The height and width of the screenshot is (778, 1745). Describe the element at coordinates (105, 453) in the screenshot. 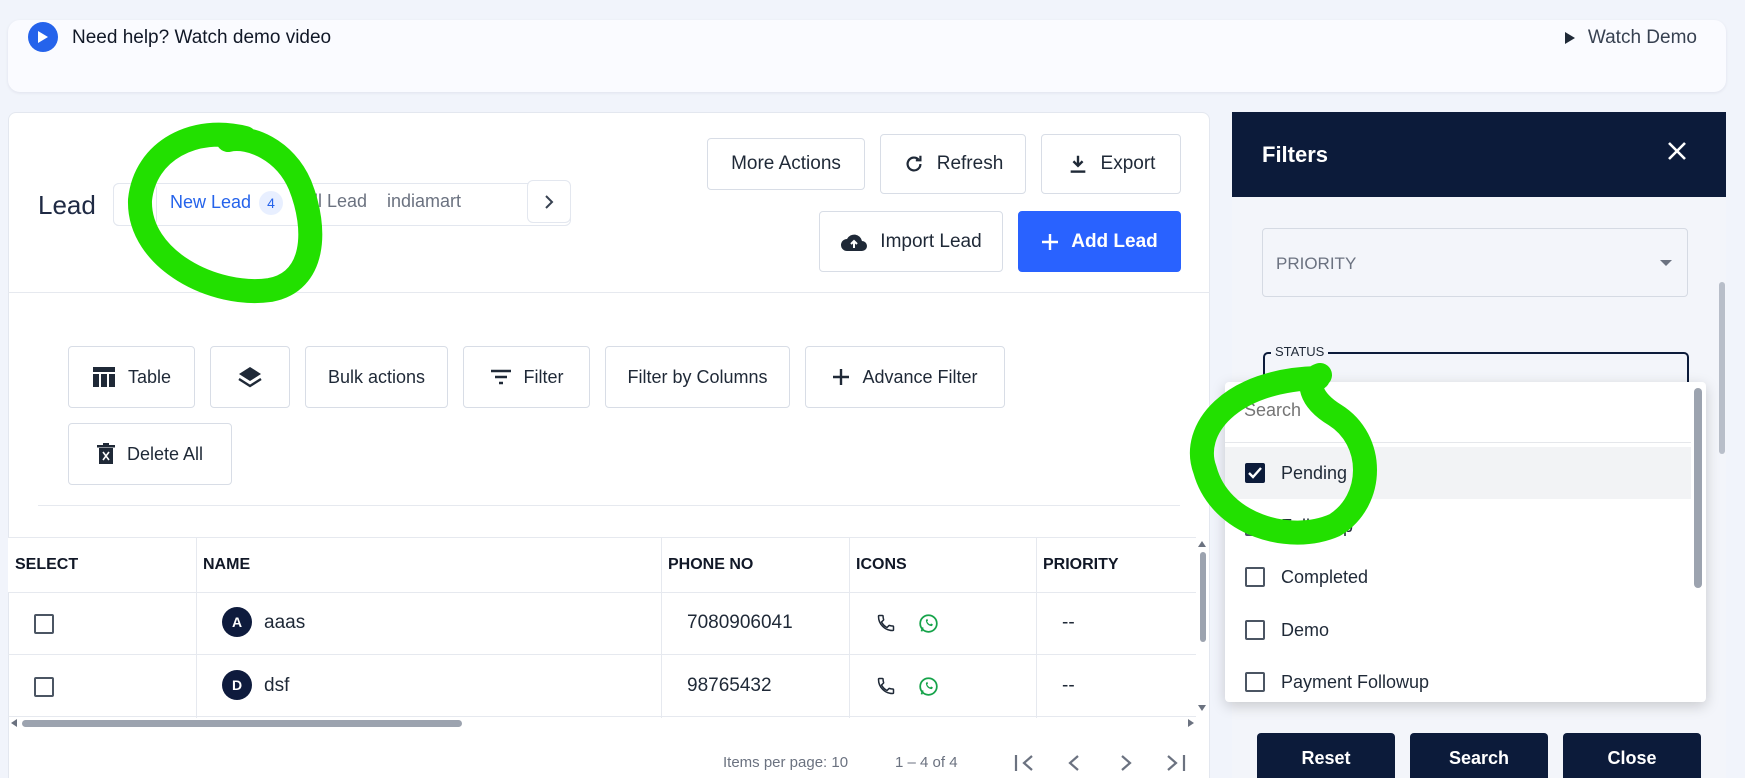

I see `delete-icon` at that location.